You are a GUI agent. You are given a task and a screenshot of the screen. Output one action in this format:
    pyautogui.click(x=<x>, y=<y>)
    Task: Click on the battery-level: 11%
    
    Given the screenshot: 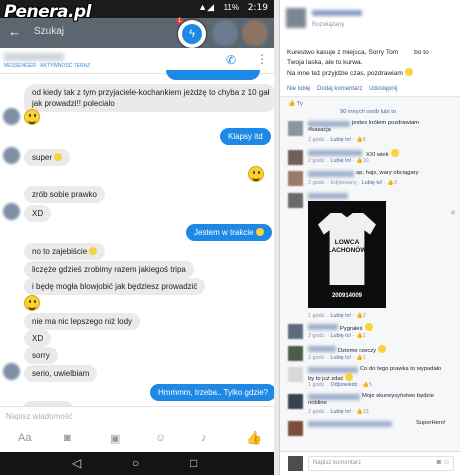 What is the action you would take?
    pyautogui.click(x=231, y=7)
    